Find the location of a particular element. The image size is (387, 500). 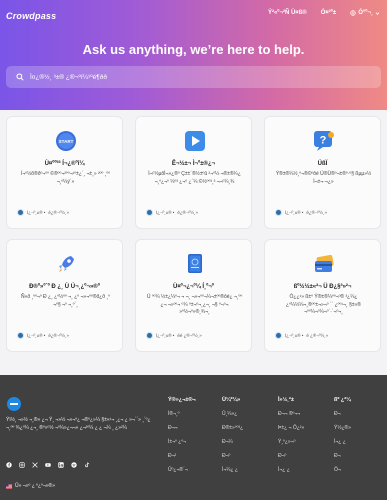

card-article-count: é ¿®¬º½¸» is located at coordinates (317, 335).